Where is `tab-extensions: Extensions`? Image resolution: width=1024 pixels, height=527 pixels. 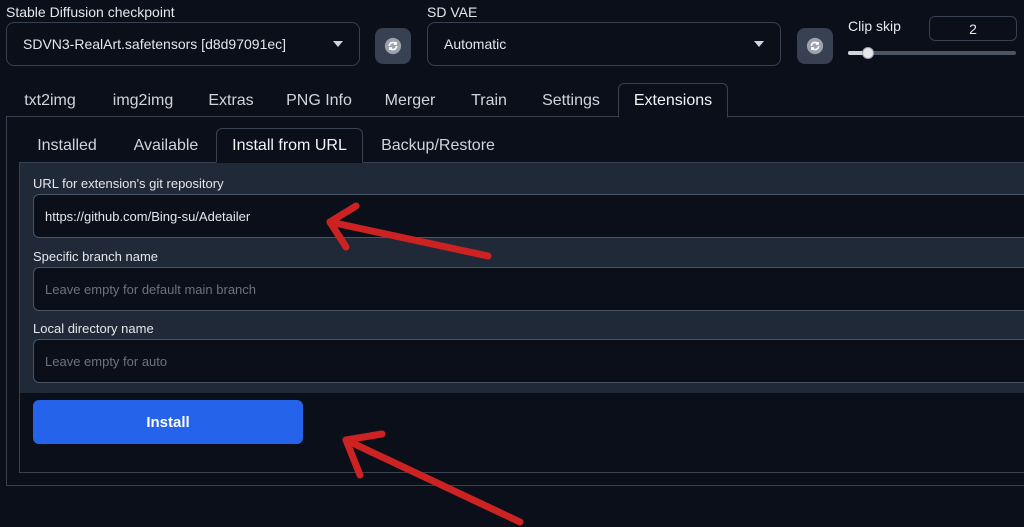 tab-extensions: Extensions is located at coordinates (673, 100).